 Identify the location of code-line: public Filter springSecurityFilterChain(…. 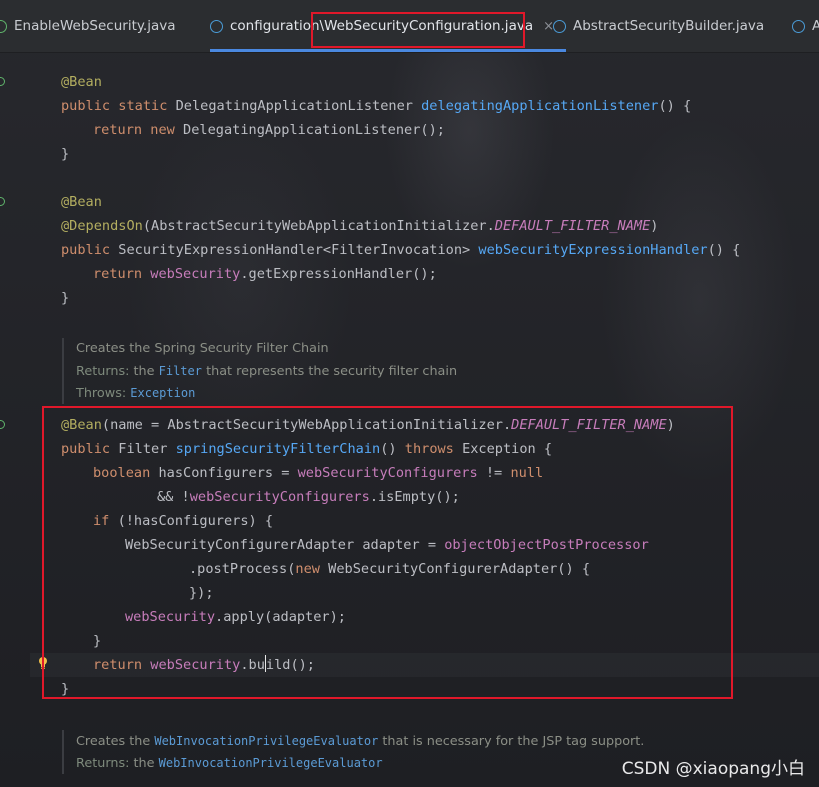
(307, 449).